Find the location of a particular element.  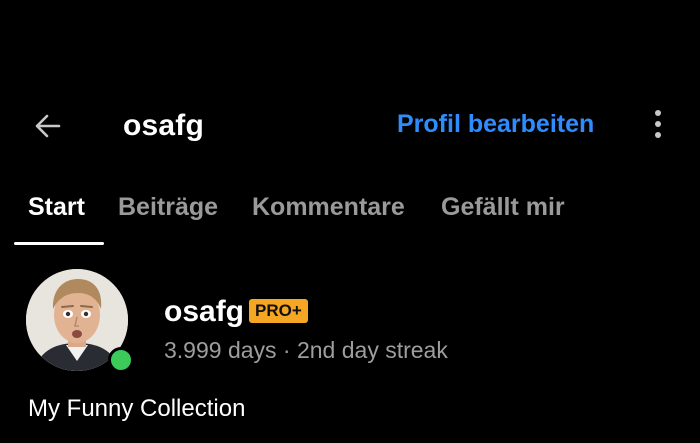

profile-username: osafg is located at coordinates (204, 311).